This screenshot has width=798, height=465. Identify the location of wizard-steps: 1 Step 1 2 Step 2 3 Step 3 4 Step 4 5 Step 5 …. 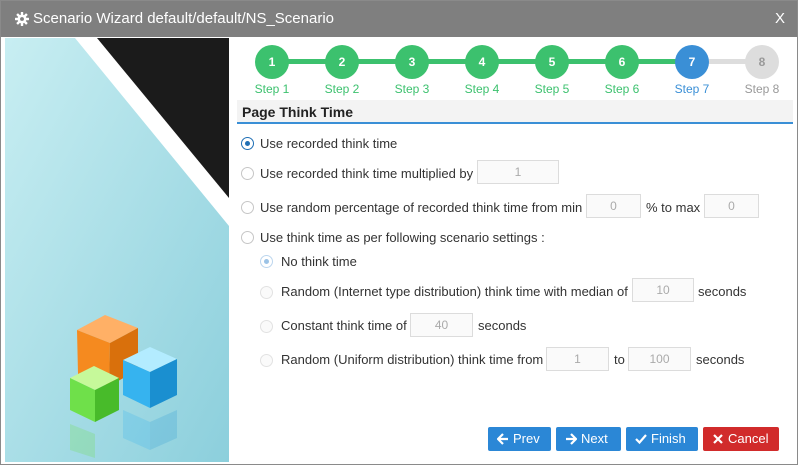
(515, 68).